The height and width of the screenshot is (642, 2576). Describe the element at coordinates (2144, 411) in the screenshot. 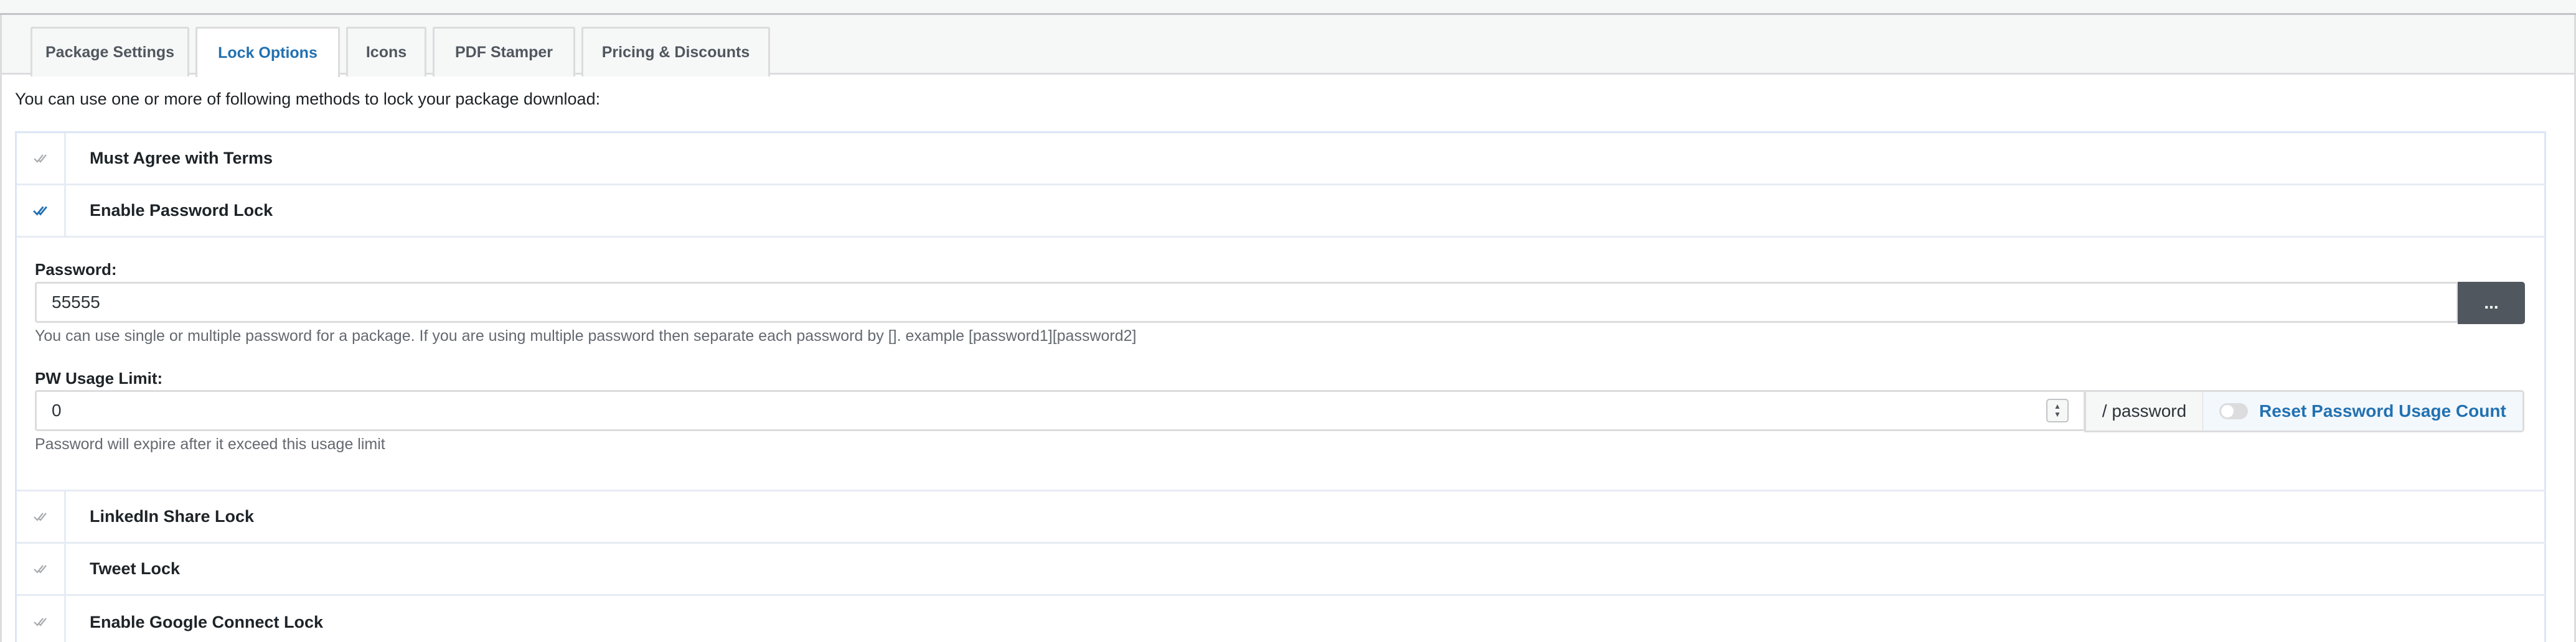

I see `per-password-suffix: / password` at that location.